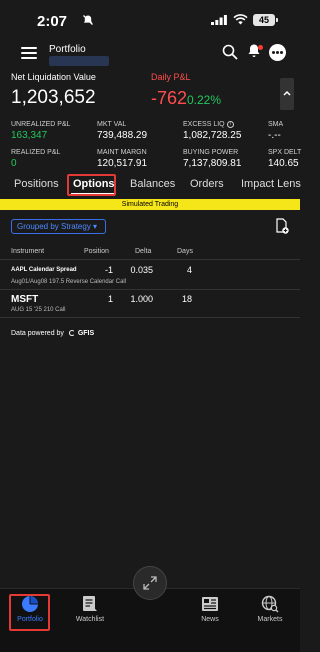  Describe the element at coordinates (29, 135) in the screenshot. I see `metric-value: 163,347` at that location.